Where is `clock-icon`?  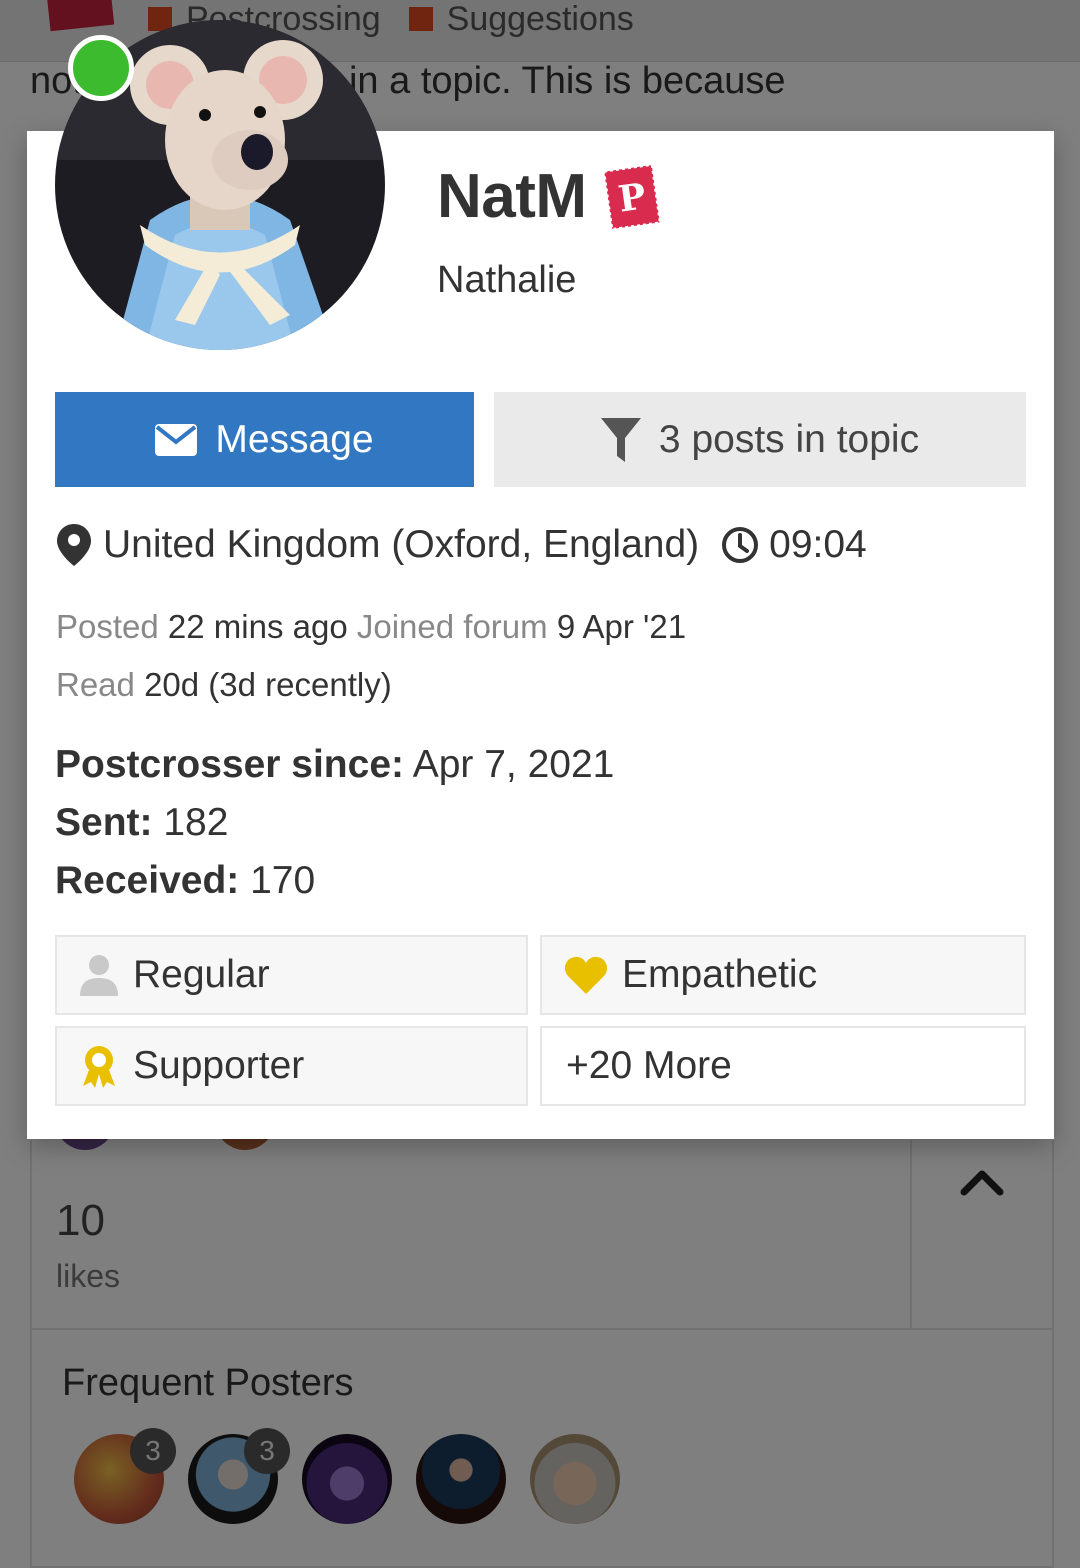
clock-icon is located at coordinates (740, 545).